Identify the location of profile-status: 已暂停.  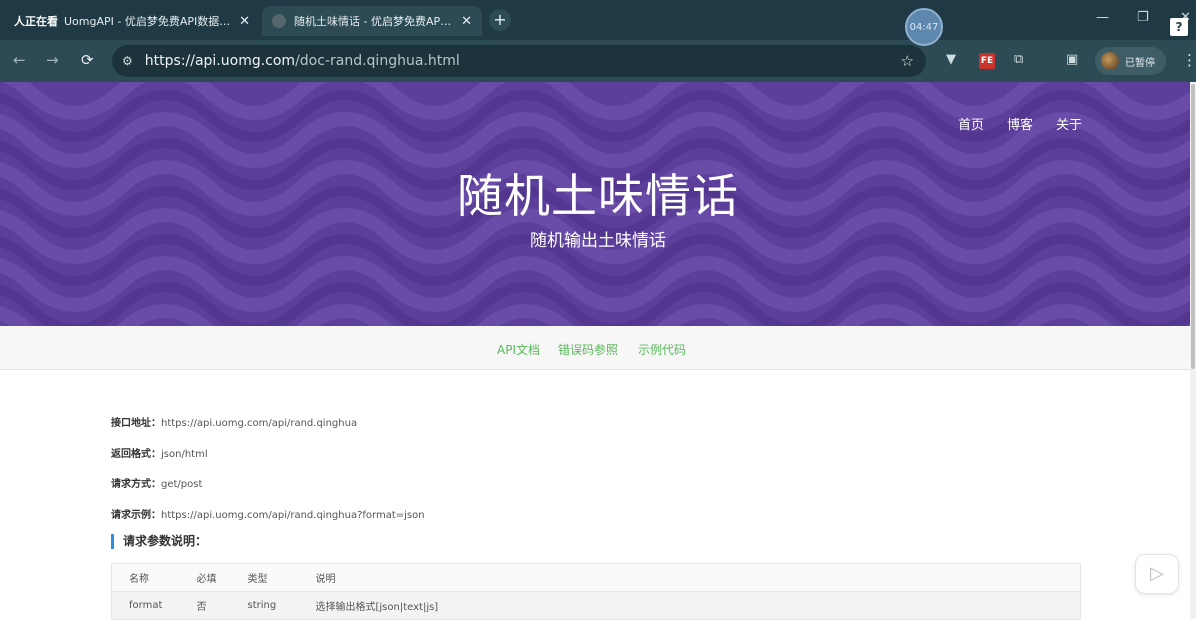
(1140, 63).